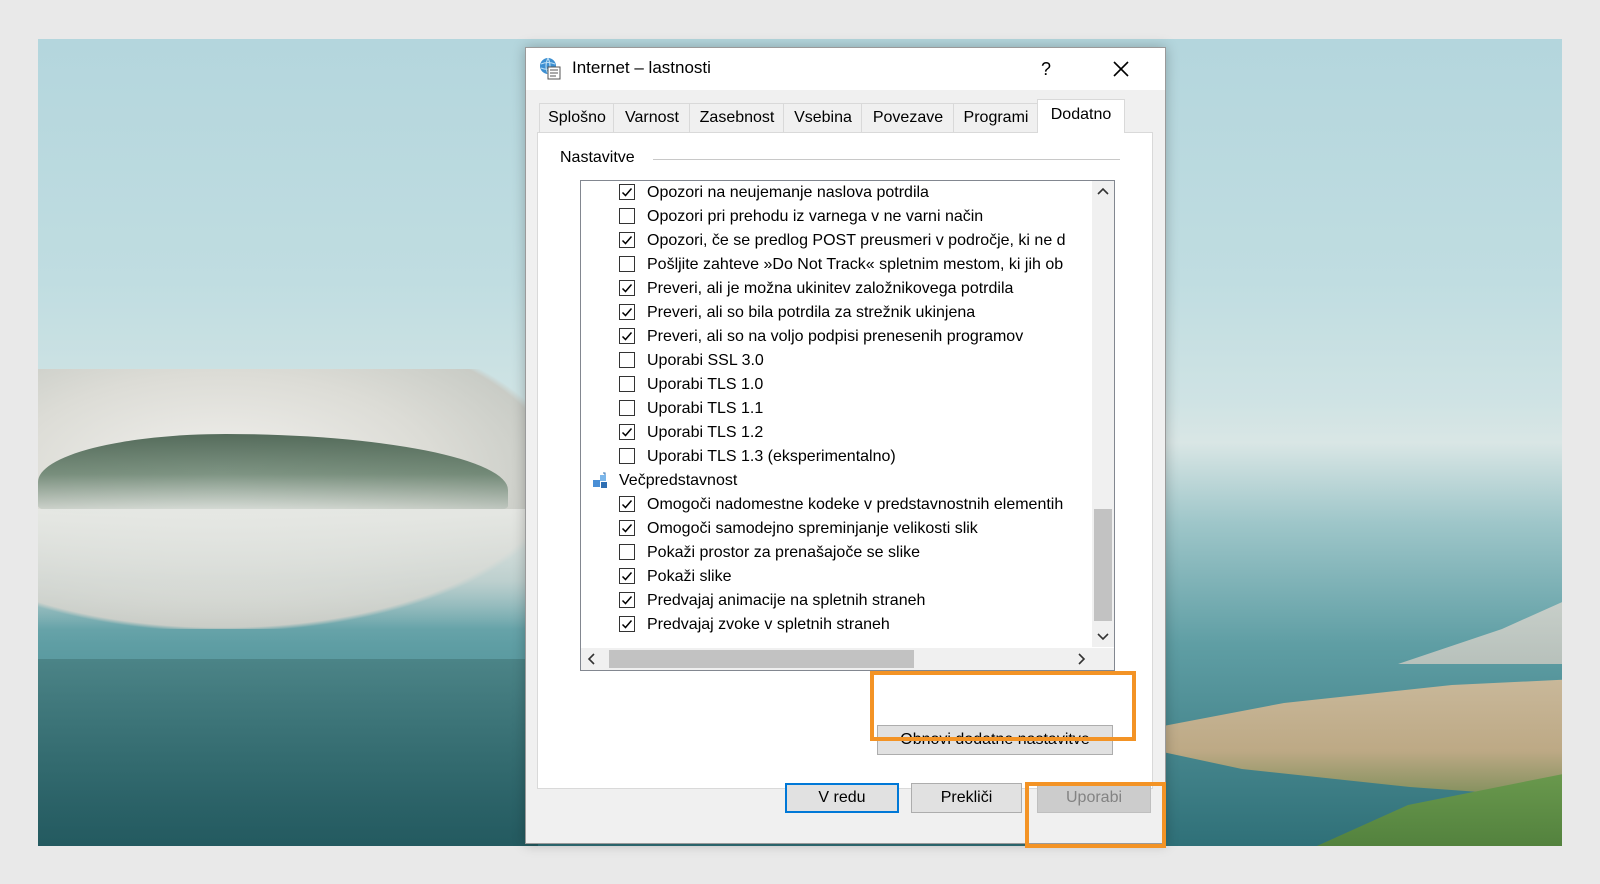 Image resolution: width=1600 pixels, height=884 pixels. What do you see at coordinates (592, 659) in the screenshot?
I see `scroll-left-icon` at bounding box center [592, 659].